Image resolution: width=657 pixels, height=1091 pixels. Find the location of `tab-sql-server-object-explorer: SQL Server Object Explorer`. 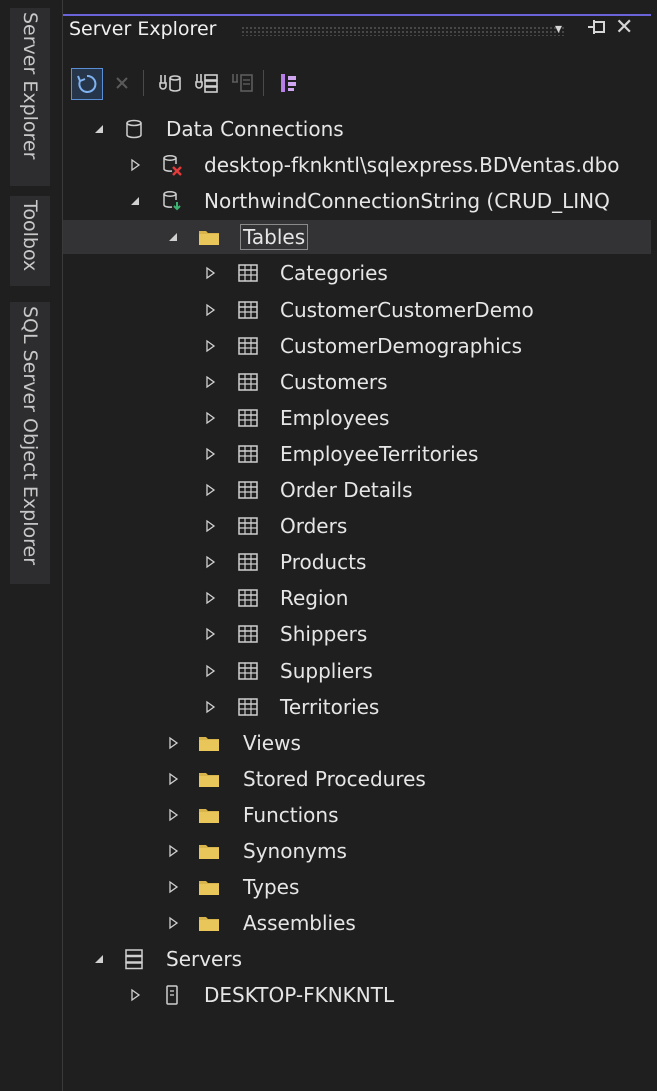

tab-sql-server-object-explorer: SQL Server Object Explorer is located at coordinates (30, 443).